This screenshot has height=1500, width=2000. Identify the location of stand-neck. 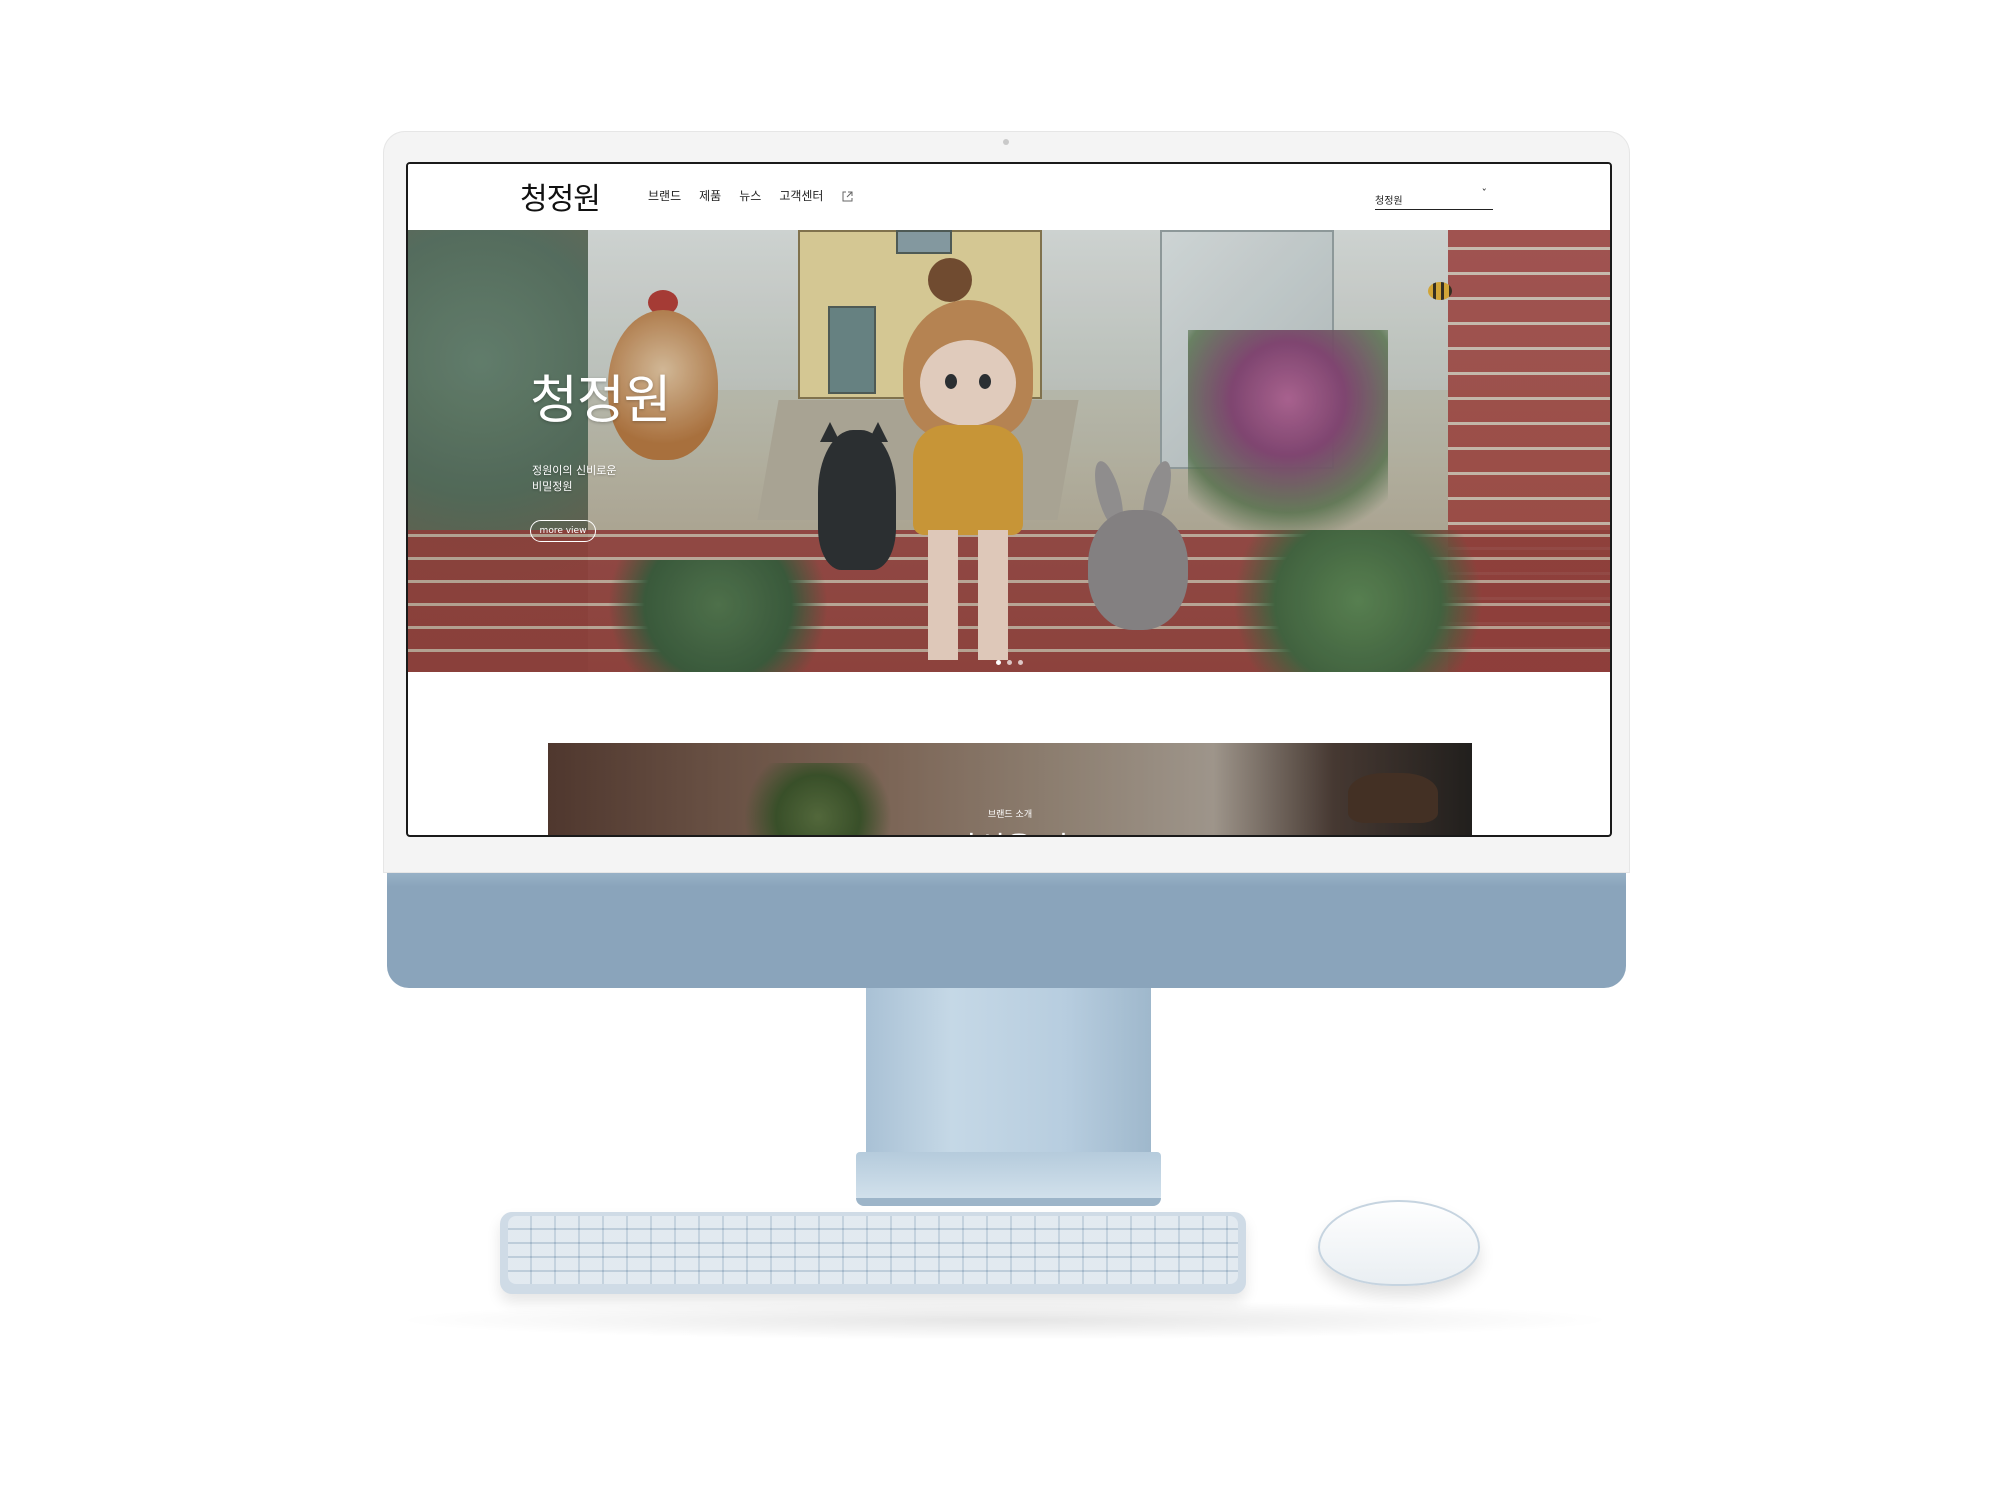
(1008, 1072).